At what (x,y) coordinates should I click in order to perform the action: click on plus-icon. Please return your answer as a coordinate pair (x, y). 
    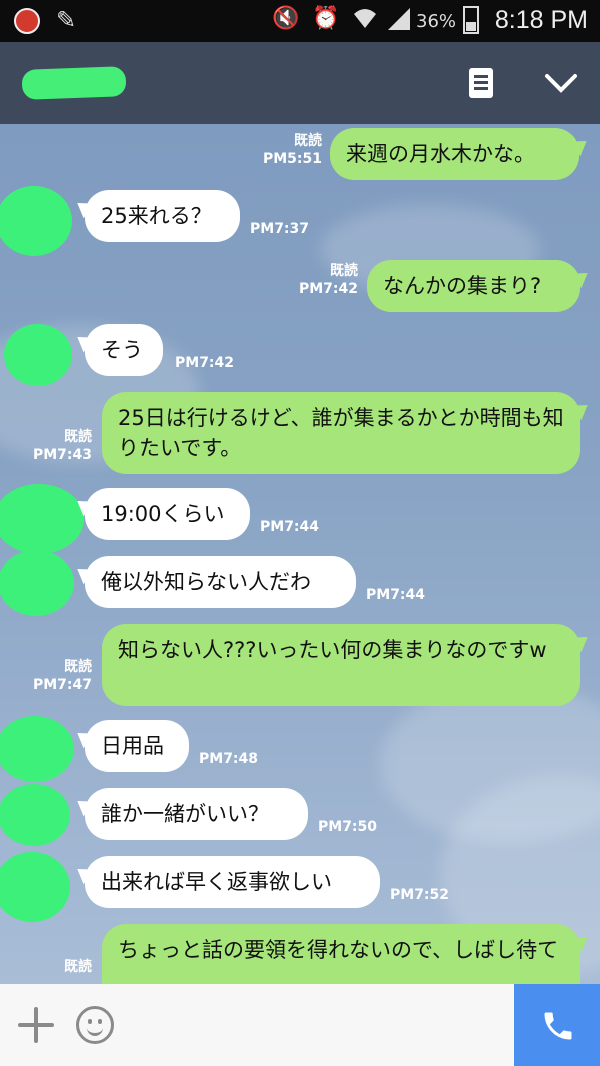
    Looking at the image, I should click on (36, 1025).